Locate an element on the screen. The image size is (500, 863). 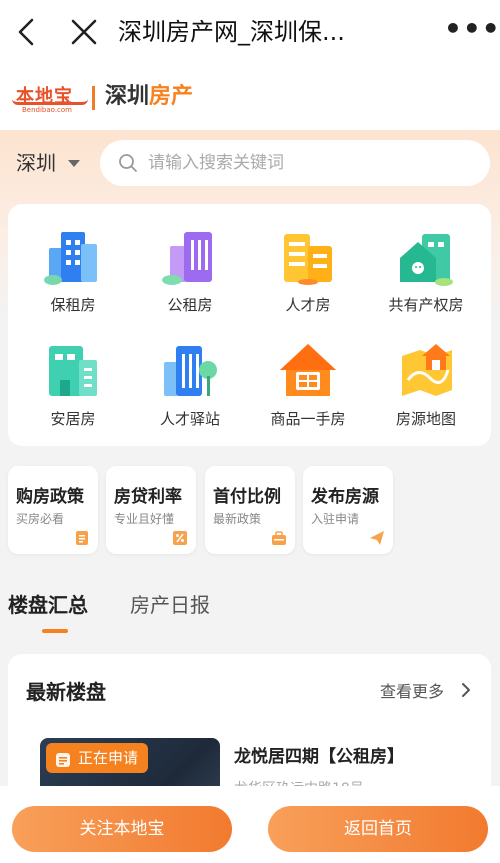
category-item-public-rental: 公租房 is located at coordinates (190, 276).